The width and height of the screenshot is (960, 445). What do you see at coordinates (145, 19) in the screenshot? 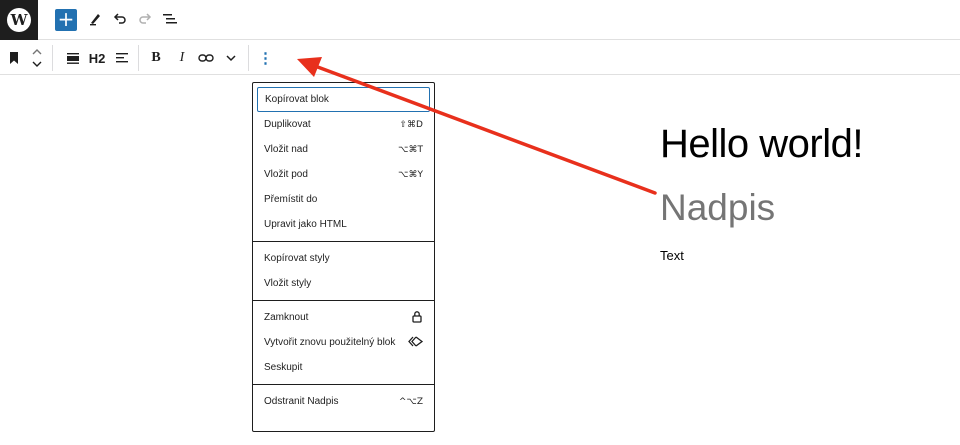
I see `redo-icon` at bounding box center [145, 19].